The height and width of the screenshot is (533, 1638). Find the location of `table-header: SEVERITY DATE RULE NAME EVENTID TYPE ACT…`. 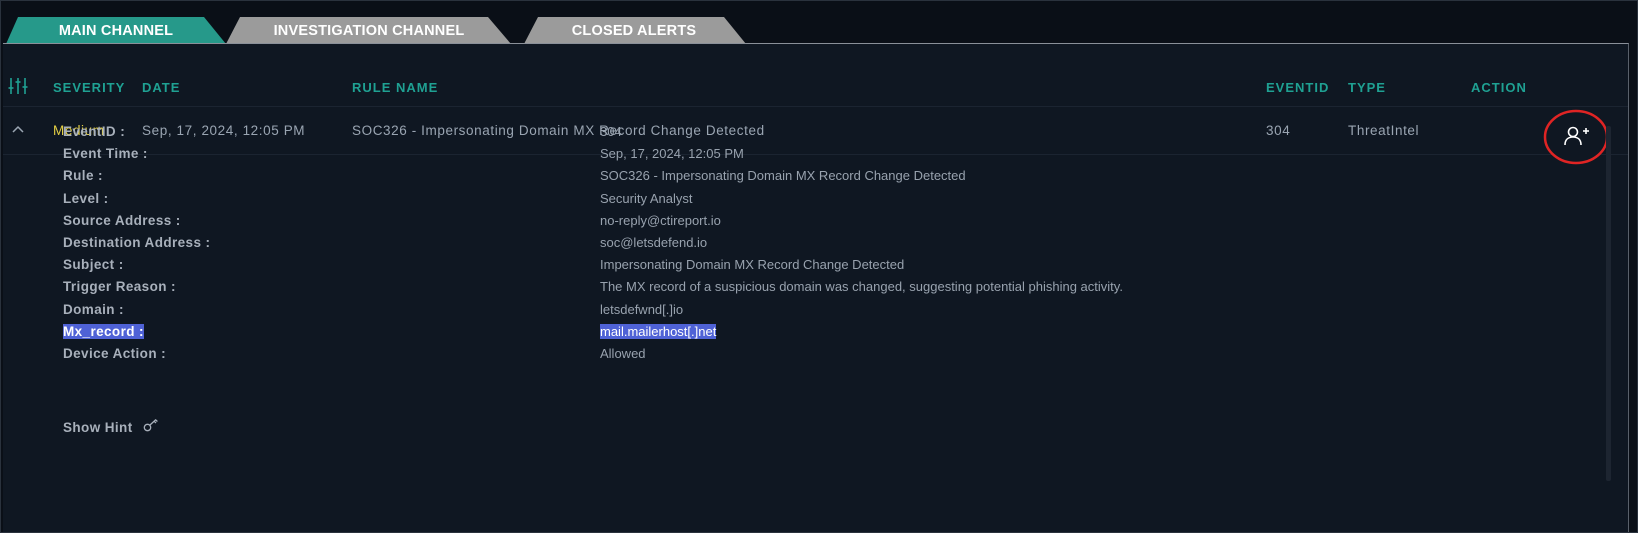

table-header: SEVERITY DATE RULE NAME EVENTID TYPE ACT… is located at coordinates (815, 83).